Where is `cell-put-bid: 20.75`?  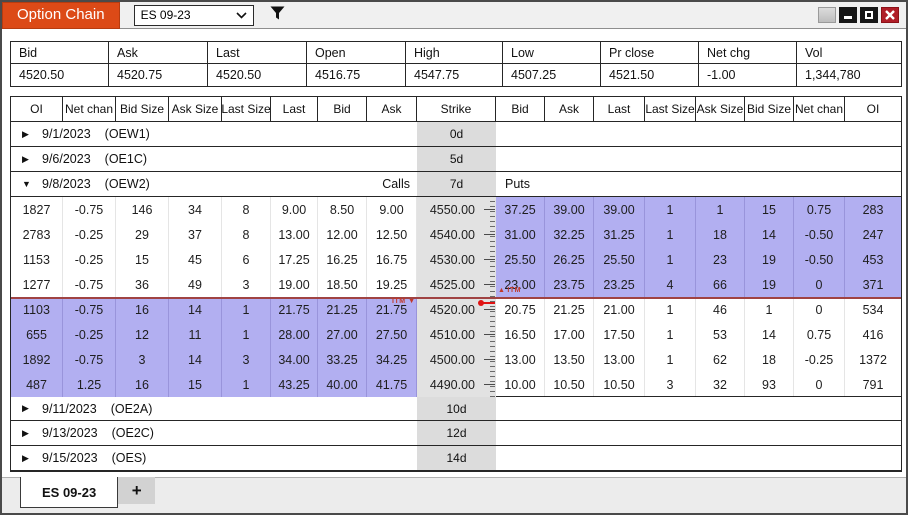 cell-put-bid: 20.75 is located at coordinates (520, 309).